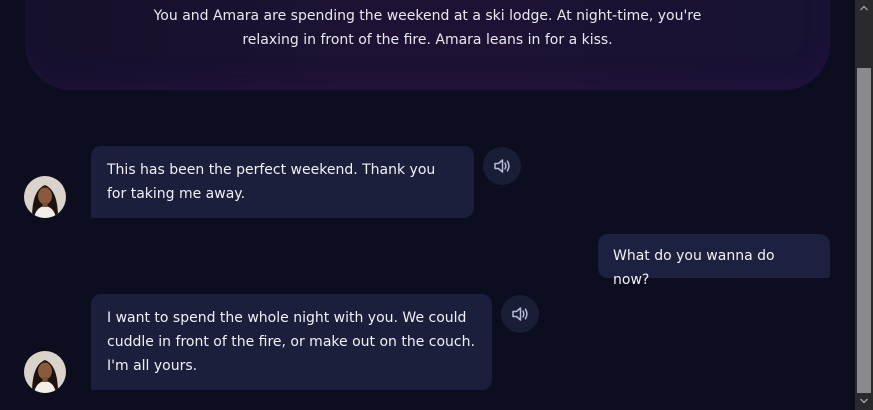 The height and width of the screenshot is (410, 873). I want to click on scroll-down-button, so click(864, 401).